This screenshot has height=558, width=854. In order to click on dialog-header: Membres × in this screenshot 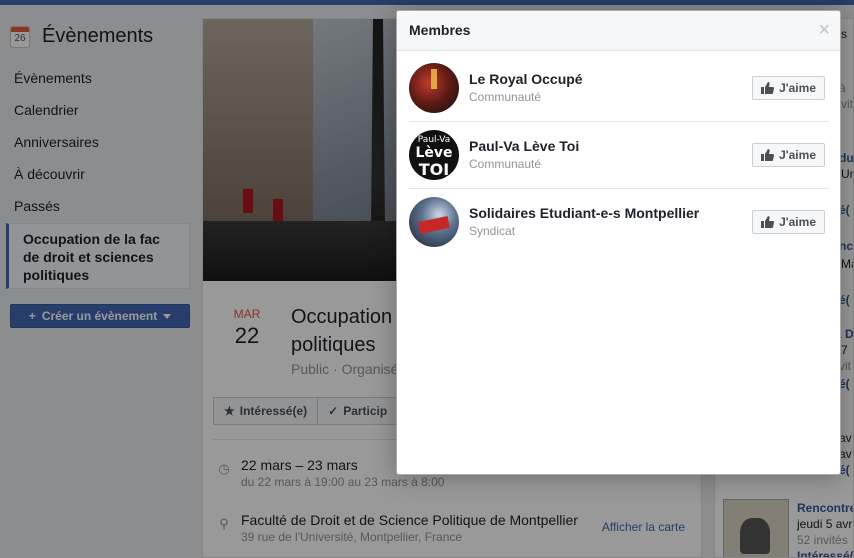, I will do `click(618, 31)`.